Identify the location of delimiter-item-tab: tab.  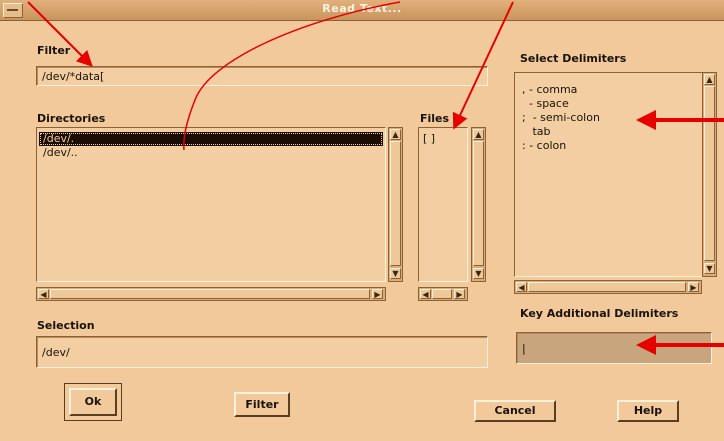
(610, 132).